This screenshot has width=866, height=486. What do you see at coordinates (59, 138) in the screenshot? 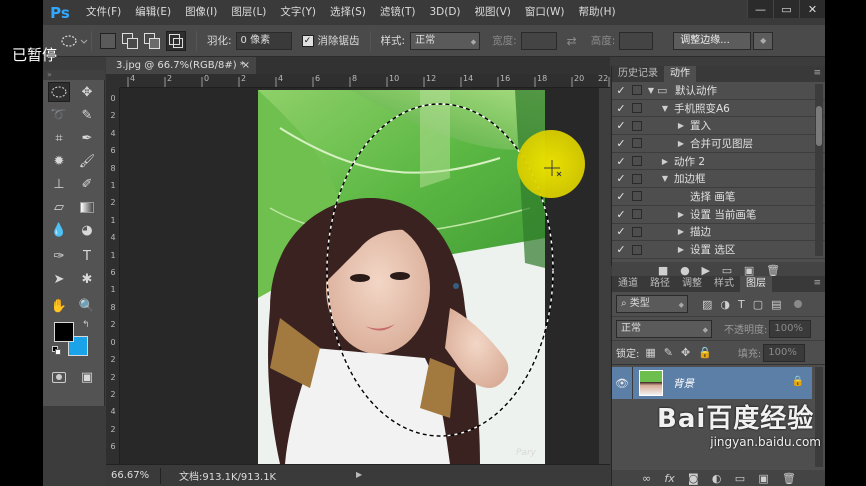
I see `crop-tool-icon: ⌗` at bounding box center [59, 138].